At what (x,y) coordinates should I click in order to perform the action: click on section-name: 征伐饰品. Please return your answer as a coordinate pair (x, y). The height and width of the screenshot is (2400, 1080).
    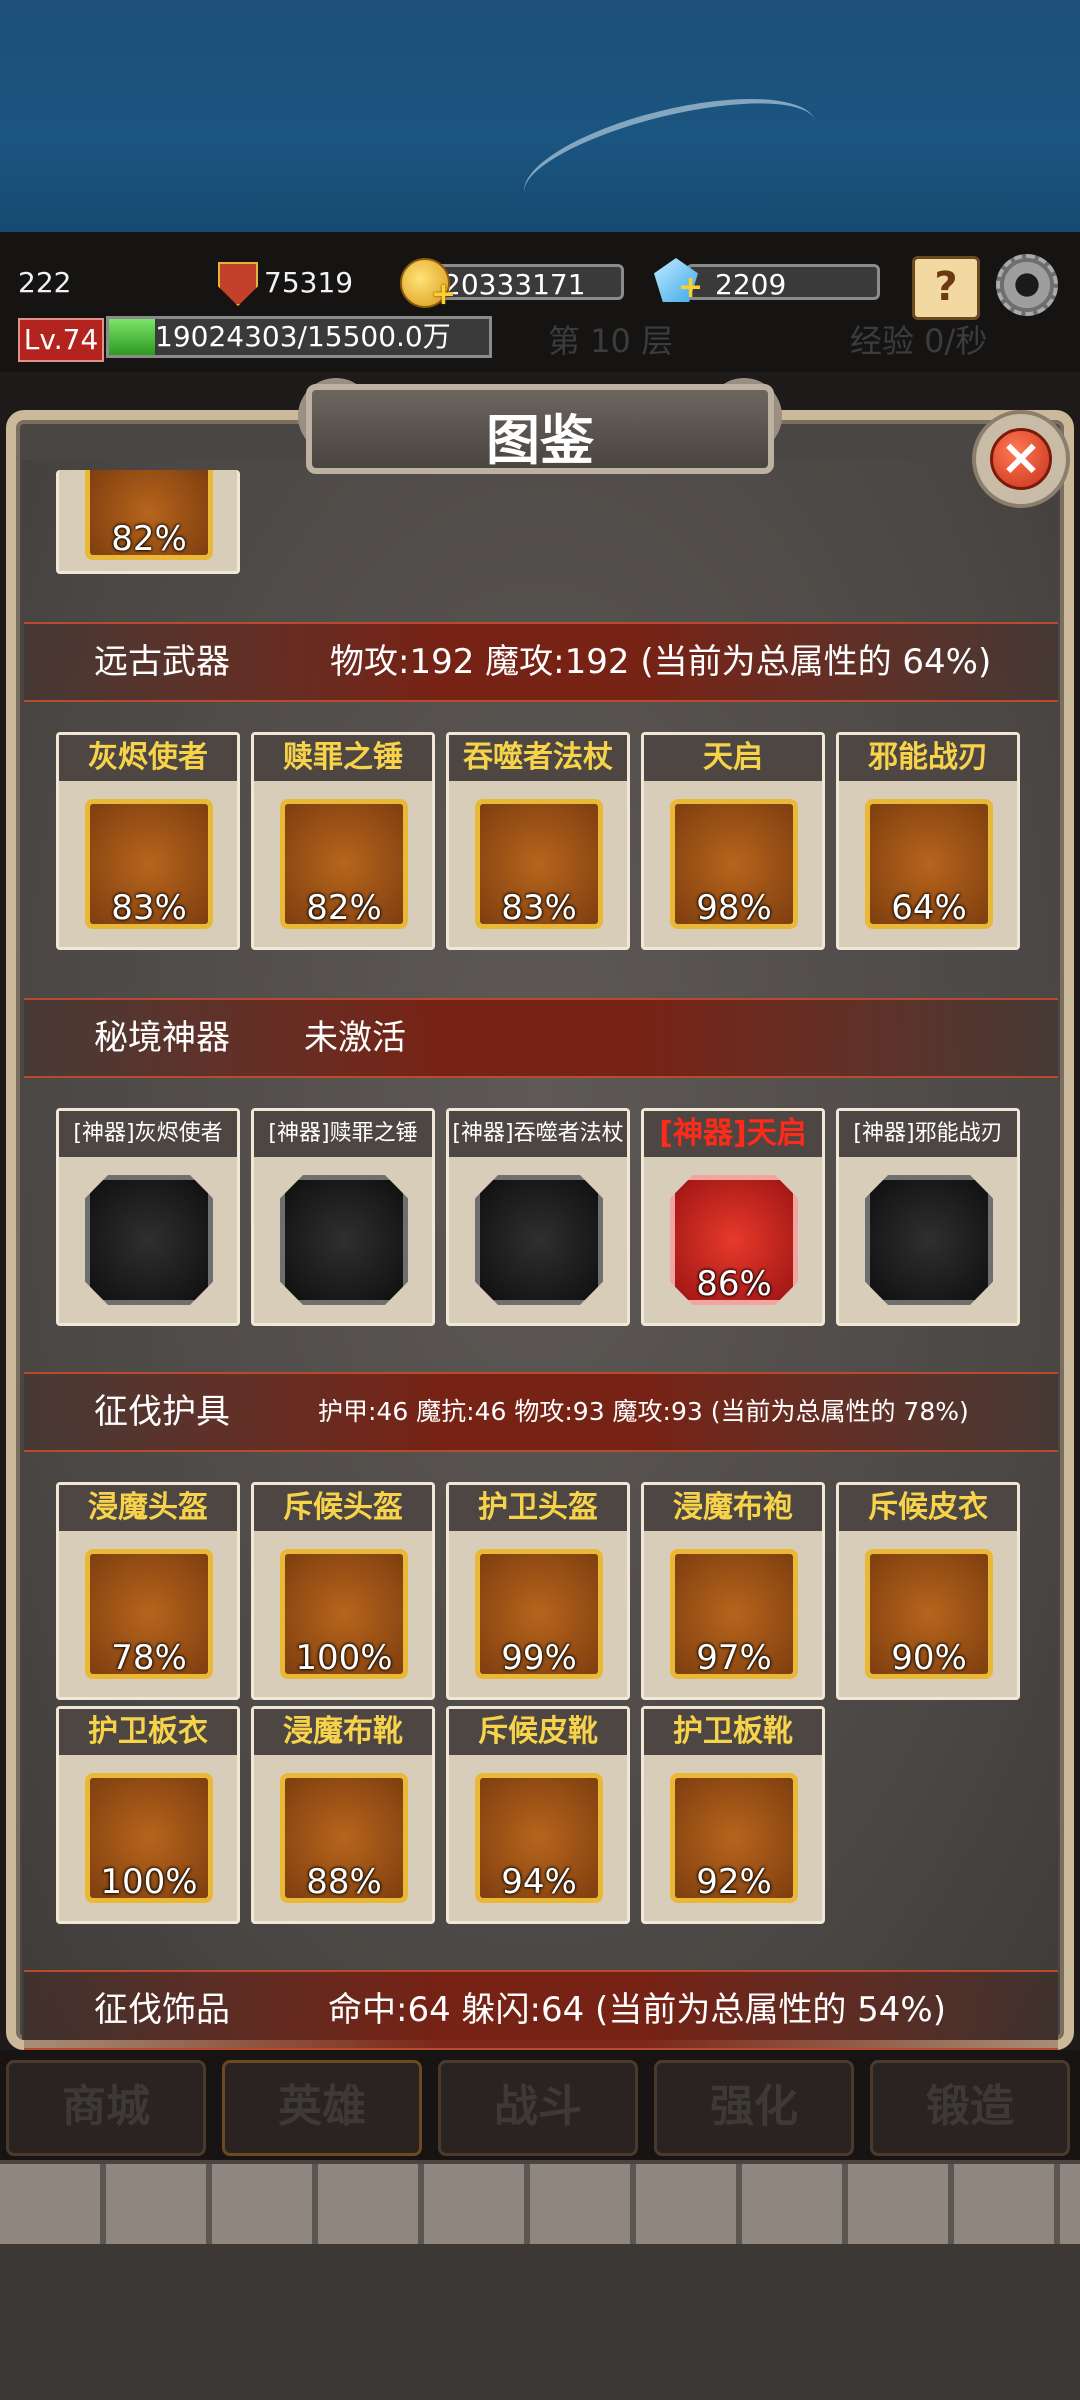
    Looking at the image, I should click on (162, 2010).